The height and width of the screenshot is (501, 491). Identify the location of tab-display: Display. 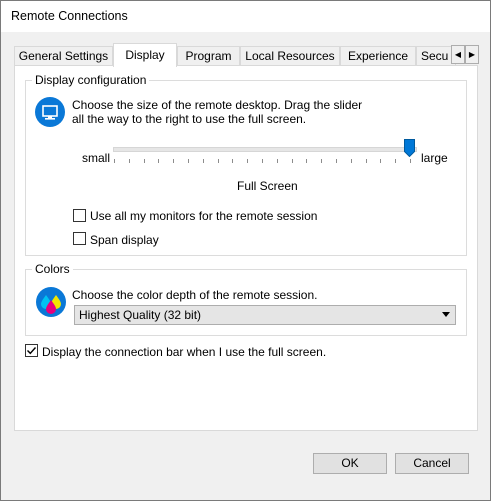
(145, 55).